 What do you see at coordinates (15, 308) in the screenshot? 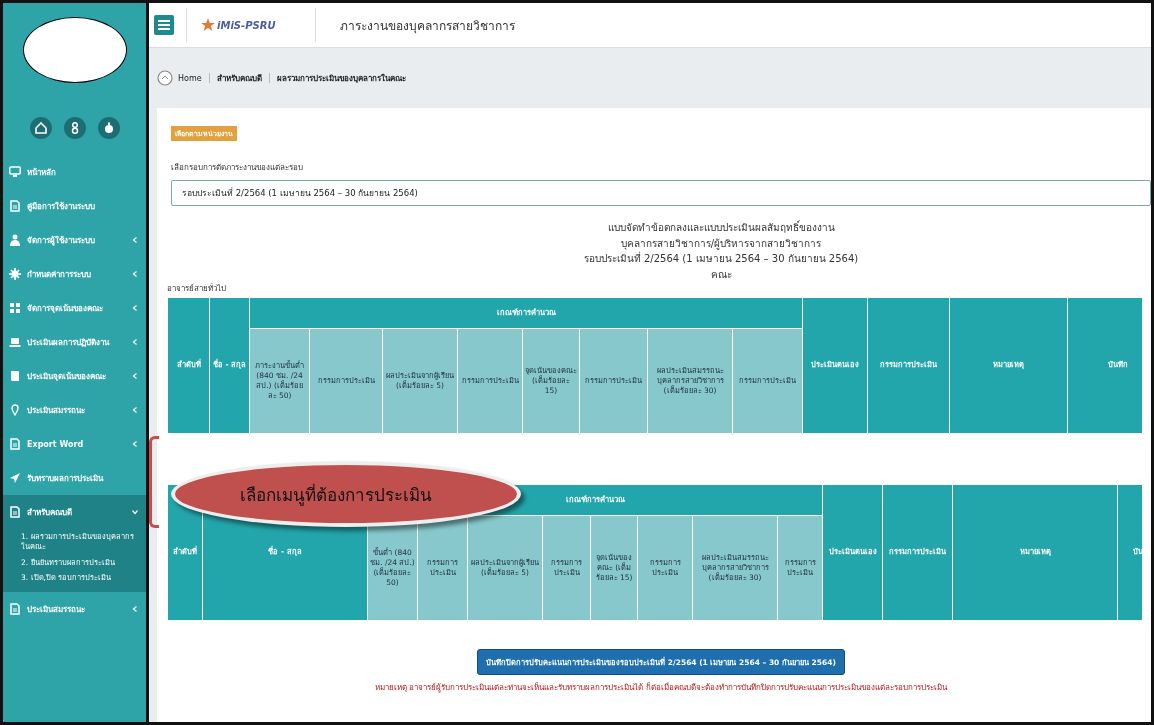
I see `grid-icon` at bounding box center [15, 308].